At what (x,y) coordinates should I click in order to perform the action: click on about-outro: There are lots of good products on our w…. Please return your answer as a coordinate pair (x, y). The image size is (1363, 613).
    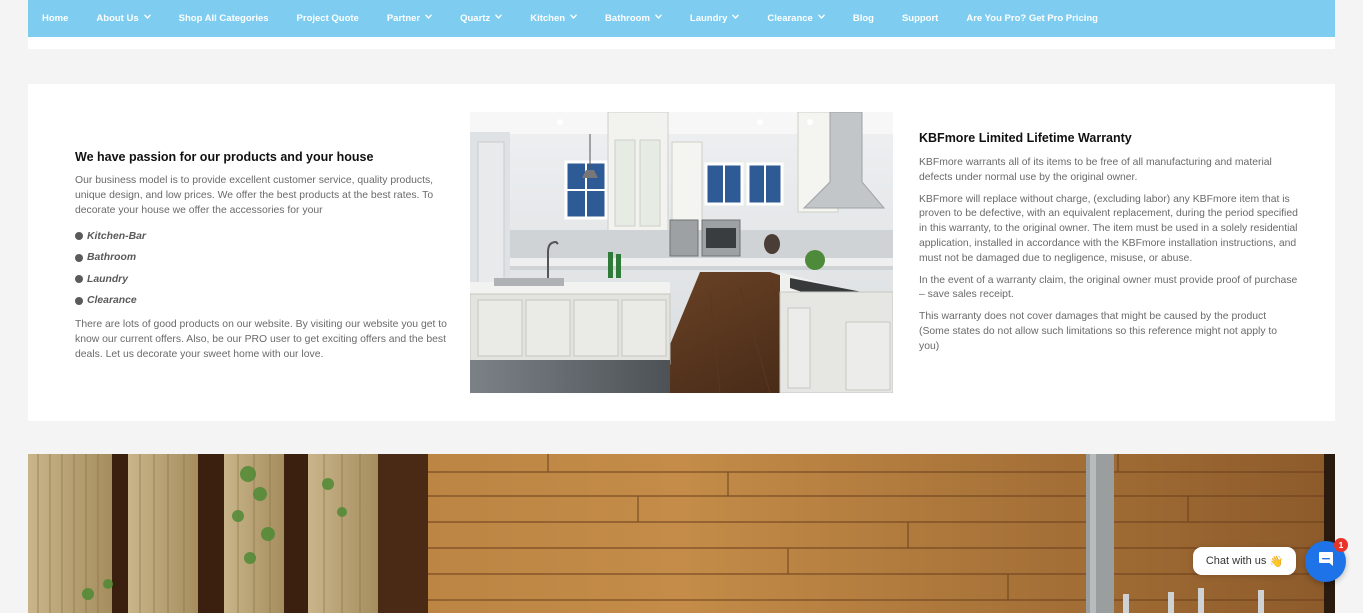
    Looking at the image, I should click on (261, 339).